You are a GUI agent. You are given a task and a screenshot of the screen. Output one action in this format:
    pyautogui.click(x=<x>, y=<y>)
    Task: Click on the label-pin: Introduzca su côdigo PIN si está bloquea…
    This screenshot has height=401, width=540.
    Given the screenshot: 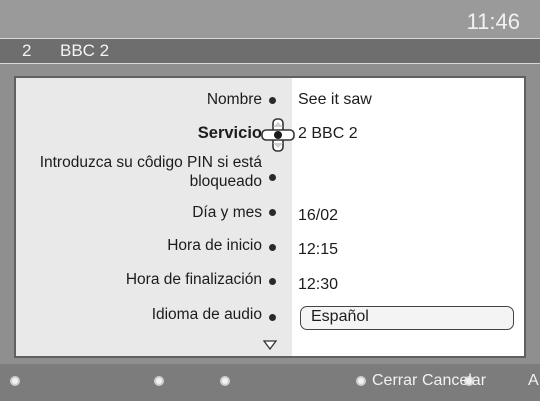 What is the action you would take?
    pyautogui.click(x=150, y=172)
    